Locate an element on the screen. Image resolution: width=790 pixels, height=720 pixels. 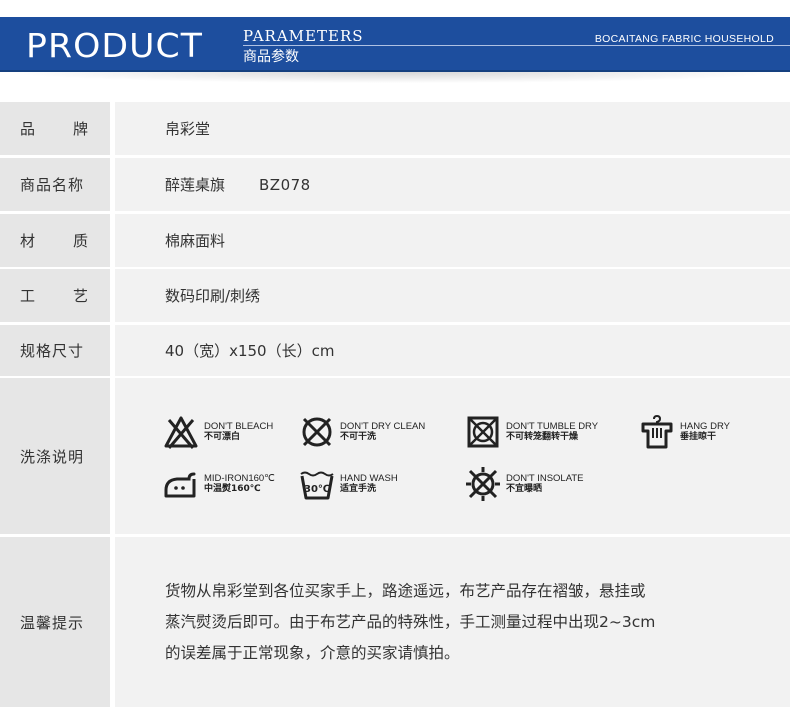
care-en-dont-insolate: DON'T INSOLATE is located at coordinates (545, 478).